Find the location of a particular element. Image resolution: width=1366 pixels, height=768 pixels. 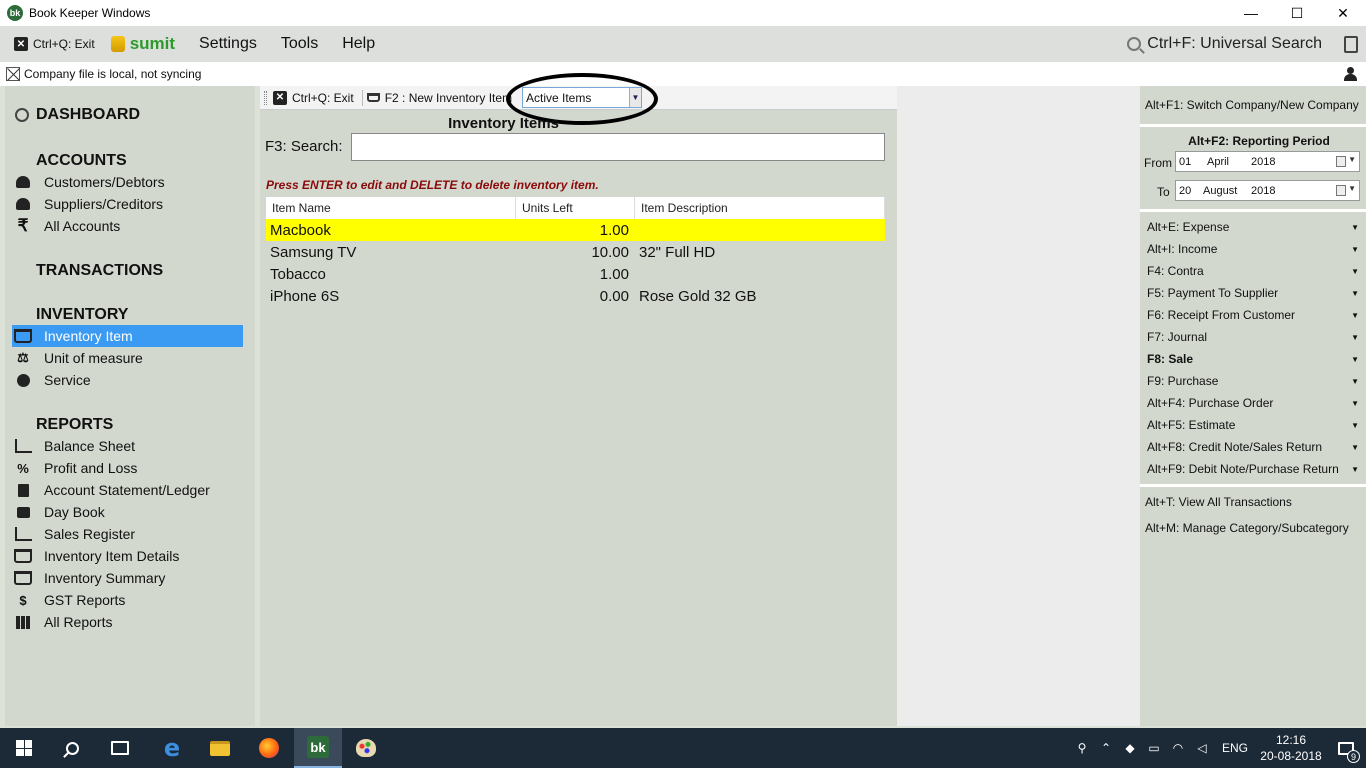

company-button: sumit is located at coordinates (142, 44).